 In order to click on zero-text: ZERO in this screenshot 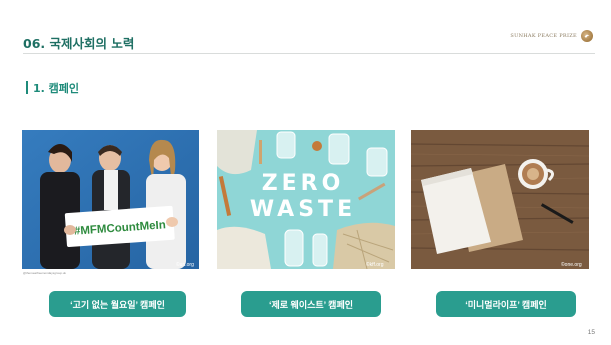, I will do `click(303, 183)`.